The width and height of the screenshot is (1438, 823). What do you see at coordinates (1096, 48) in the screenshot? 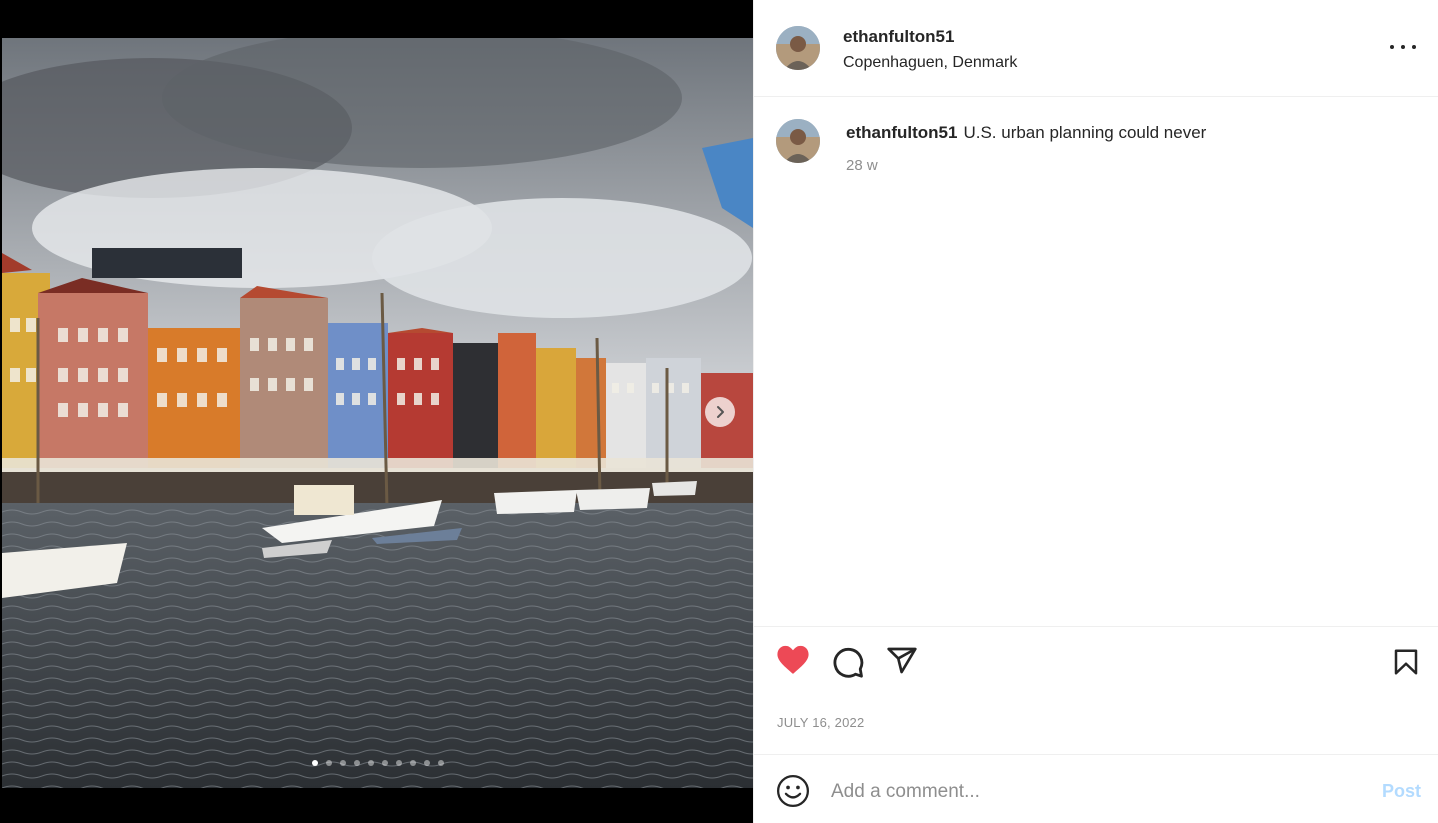
I see `post-header: ethanfulton51 Copenhaguen, Denmark` at bounding box center [1096, 48].